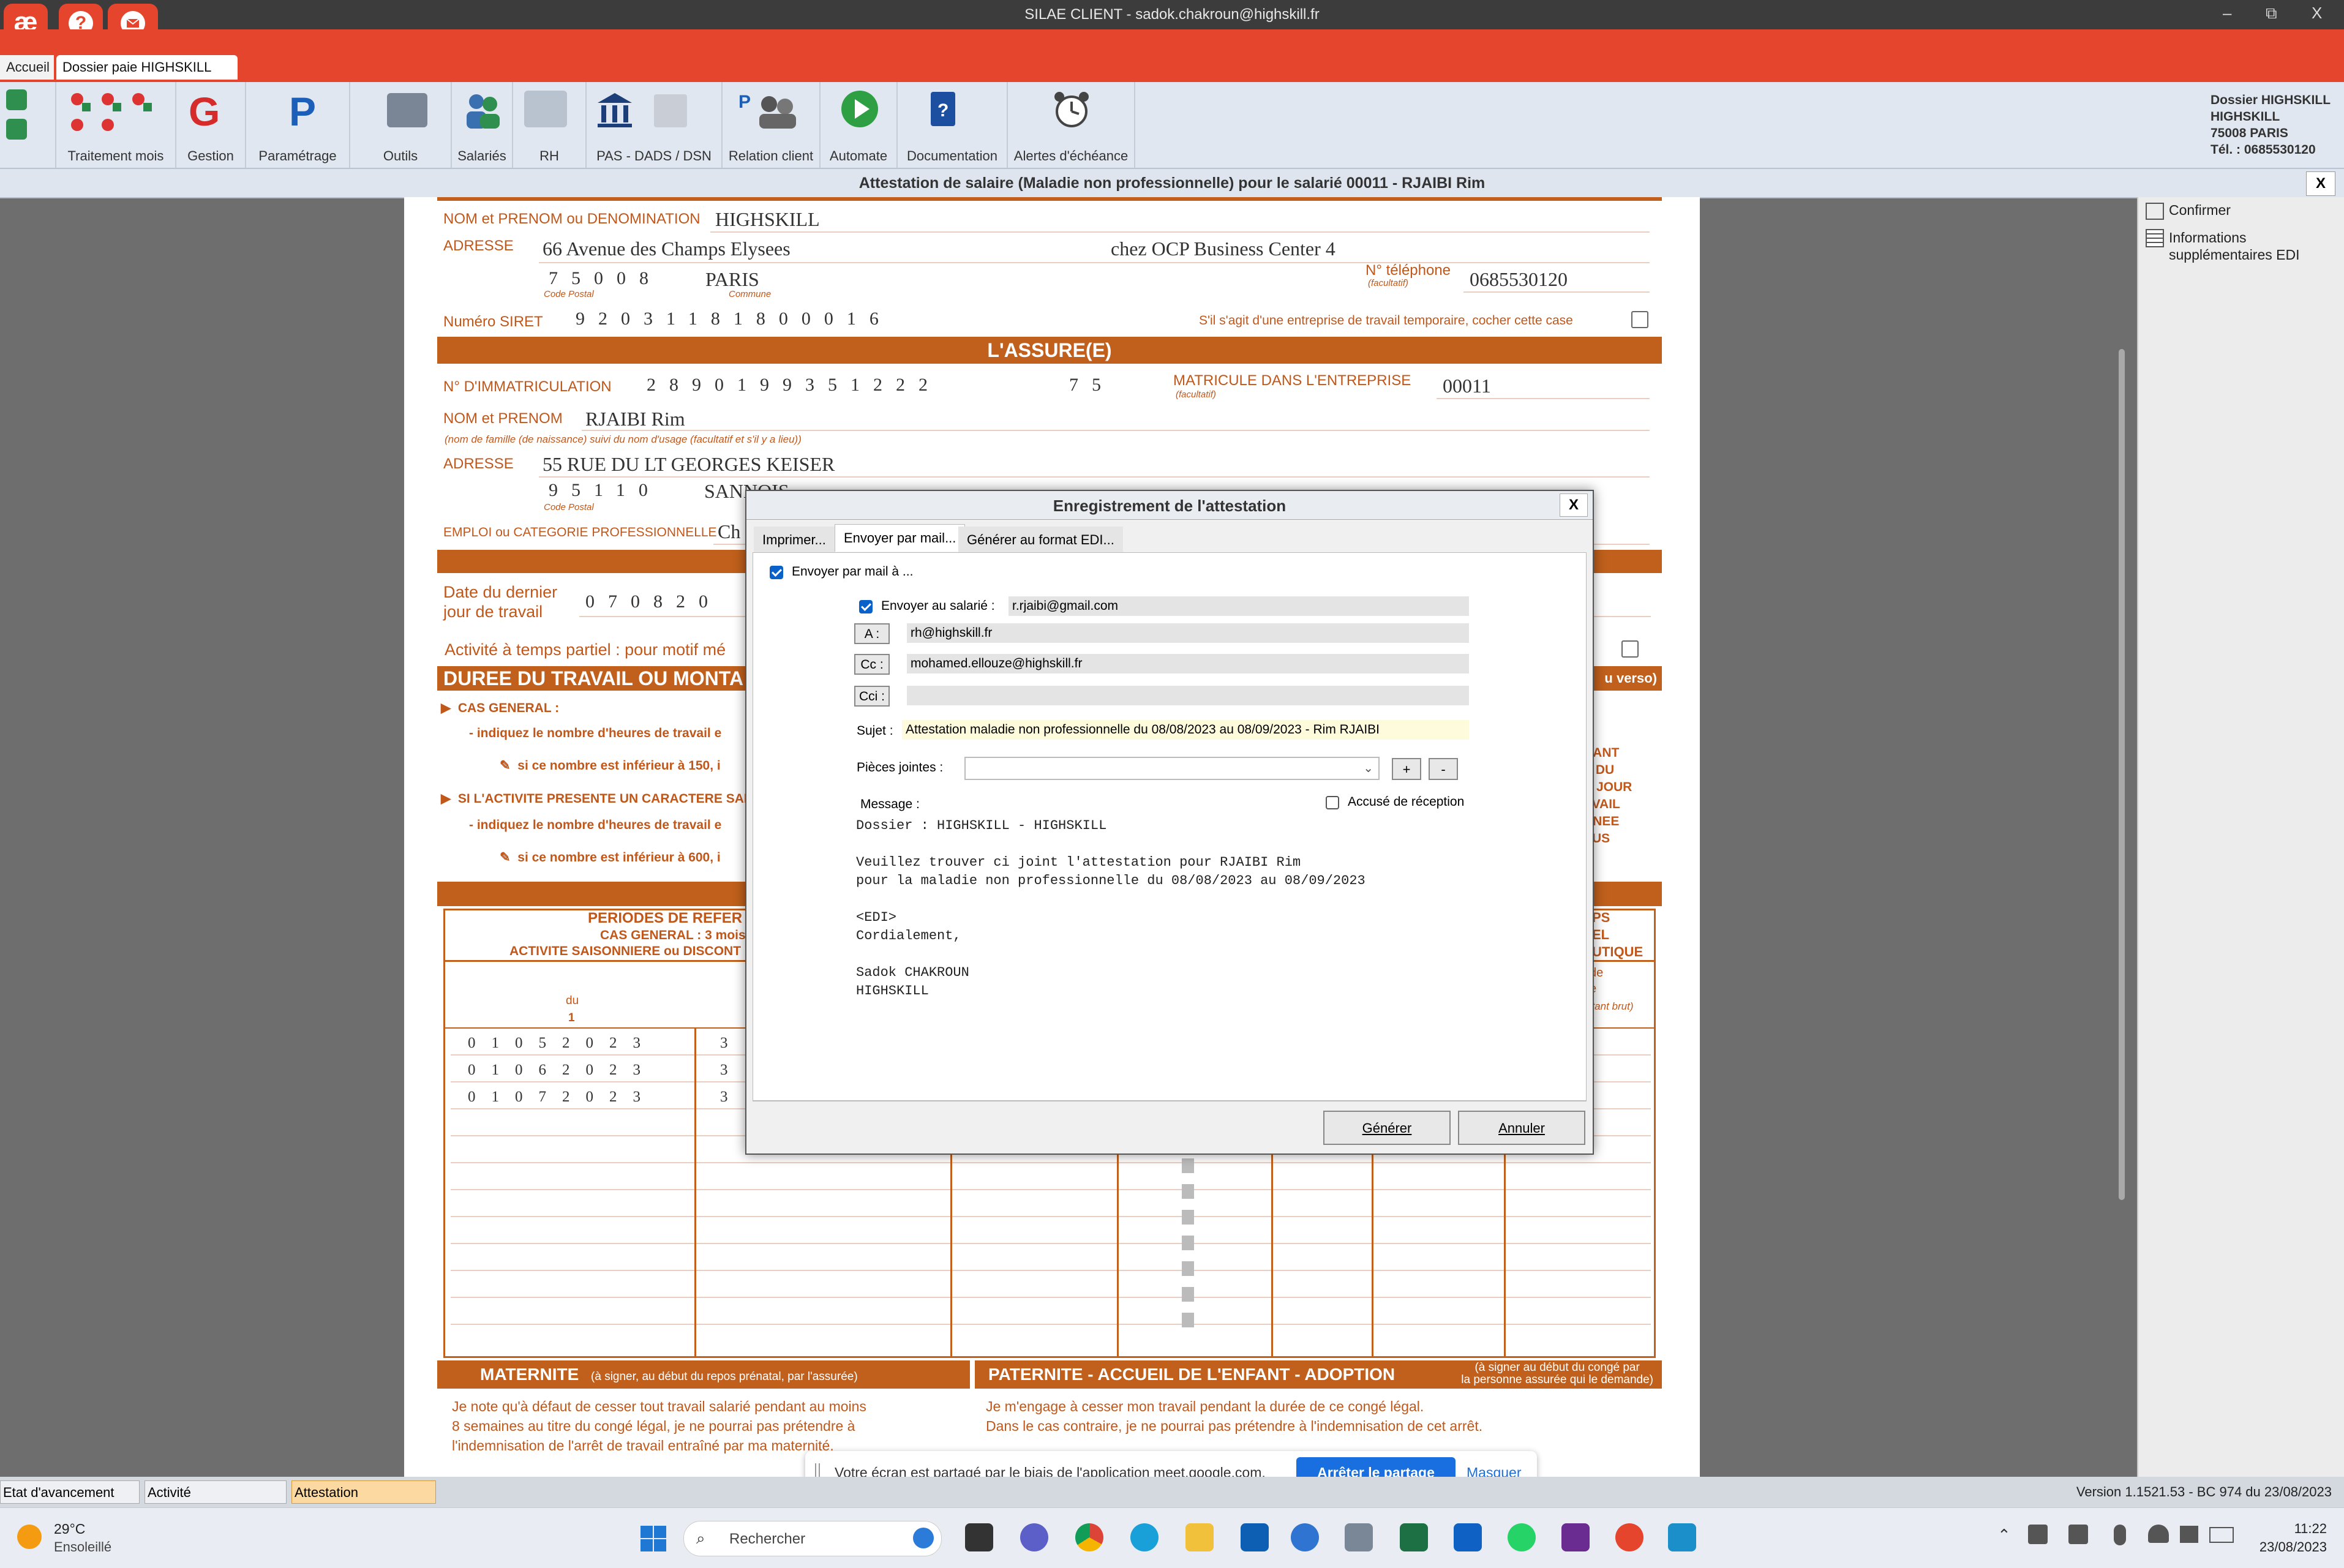 The height and width of the screenshot is (1568, 2344). What do you see at coordinates (147, 67) in the screenshot?
I see `tab-dossier-paie: Dossier paie HIGHSKILL` at bounding box center [147, 67].